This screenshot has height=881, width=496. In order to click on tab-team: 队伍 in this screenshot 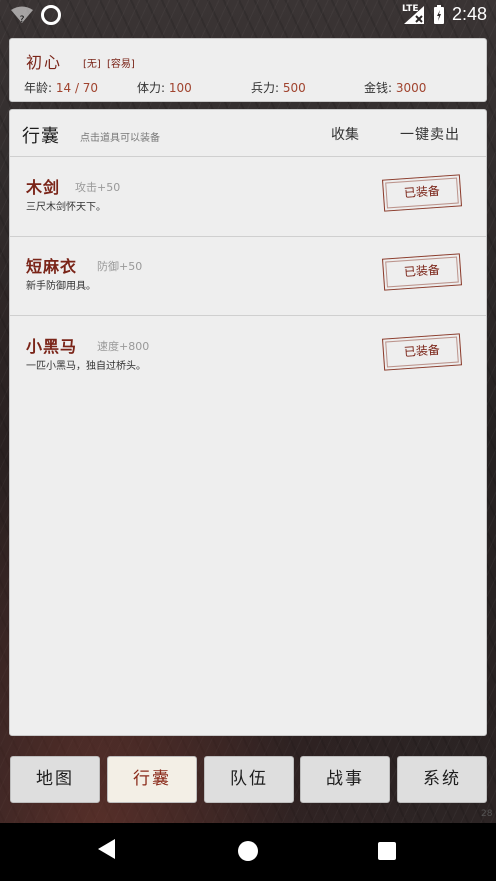, I will do `click(249, 779)`.